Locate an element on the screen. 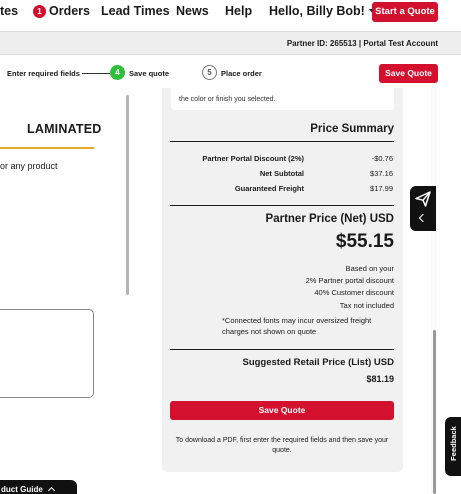 The width and height of the screenshot is (461, 494). product-description-text: or any product is located at coordinates (29, 166).